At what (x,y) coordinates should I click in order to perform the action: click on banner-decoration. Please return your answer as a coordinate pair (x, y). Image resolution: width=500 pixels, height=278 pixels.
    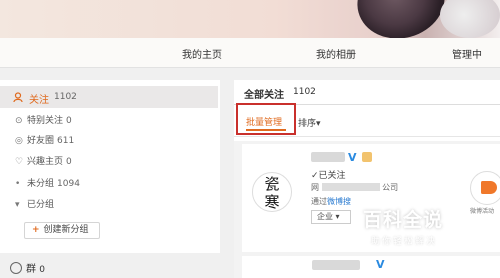
    Looking at the image, I should click on (401, 19).